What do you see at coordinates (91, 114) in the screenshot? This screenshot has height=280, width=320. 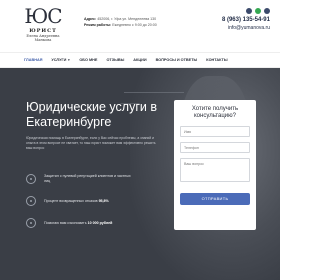 I see `hero-title: Юридические услуги в Екатеринбурге` at bounding box center [91, 114].